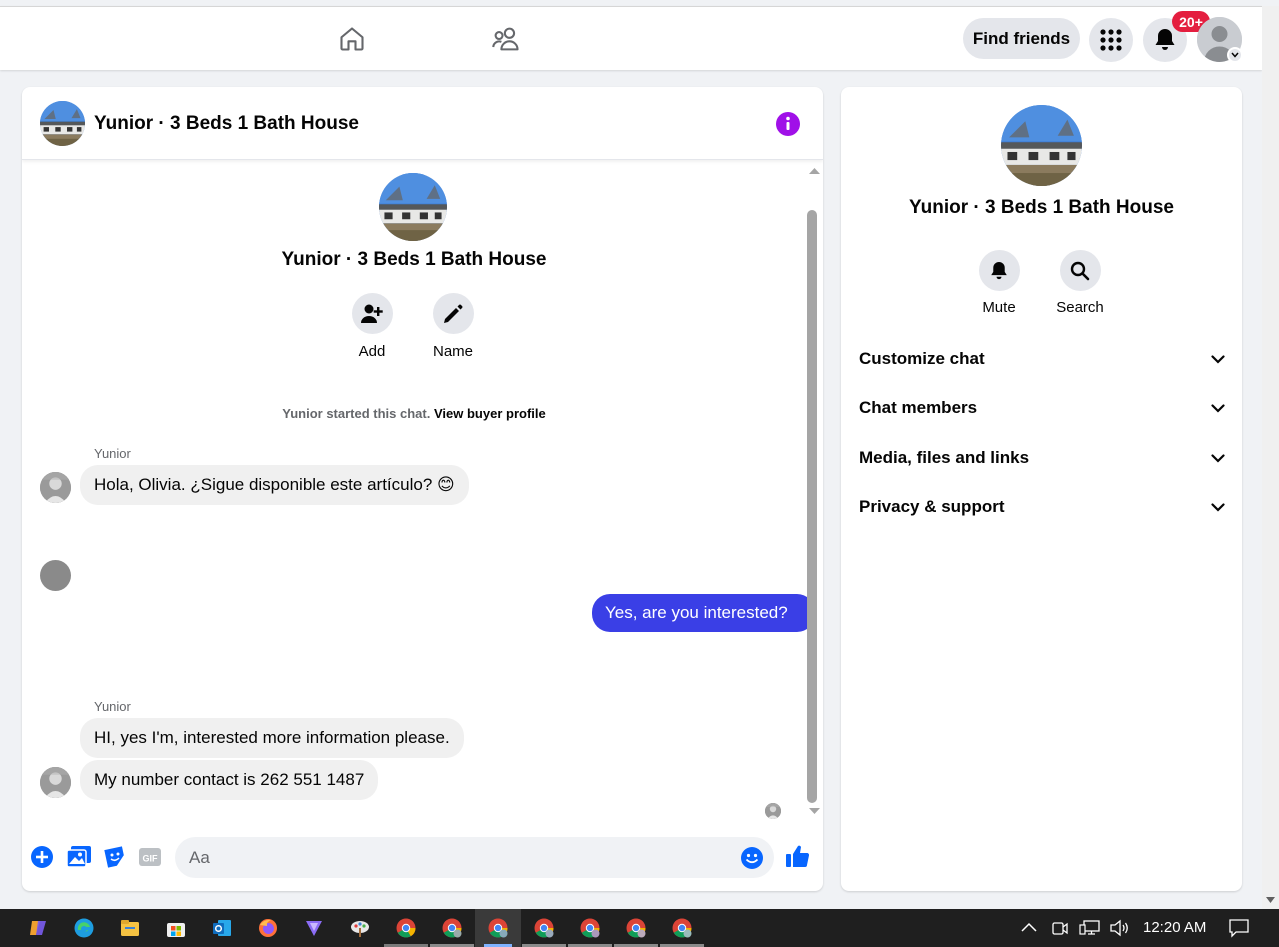  Describe the element at coordinates (773, 811) in the screenshot. I see `seen-indicator-avatar` at that location.